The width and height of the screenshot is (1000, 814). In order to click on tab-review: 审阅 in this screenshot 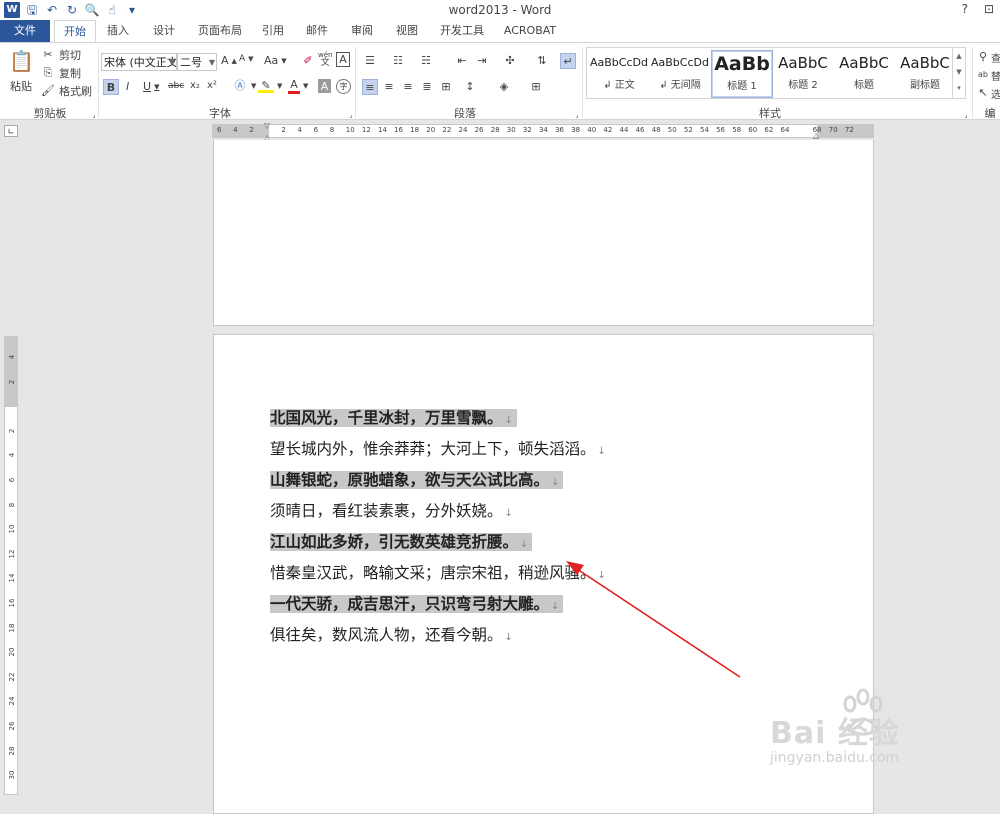, I will do `click(362, 31)`.